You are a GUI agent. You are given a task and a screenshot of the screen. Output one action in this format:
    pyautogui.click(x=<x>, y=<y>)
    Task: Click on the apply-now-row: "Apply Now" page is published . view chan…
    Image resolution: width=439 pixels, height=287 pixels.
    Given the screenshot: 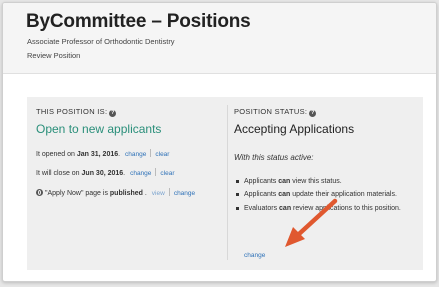 What is the action you would take?
    pyautogui.click(x=115, y=192)
    